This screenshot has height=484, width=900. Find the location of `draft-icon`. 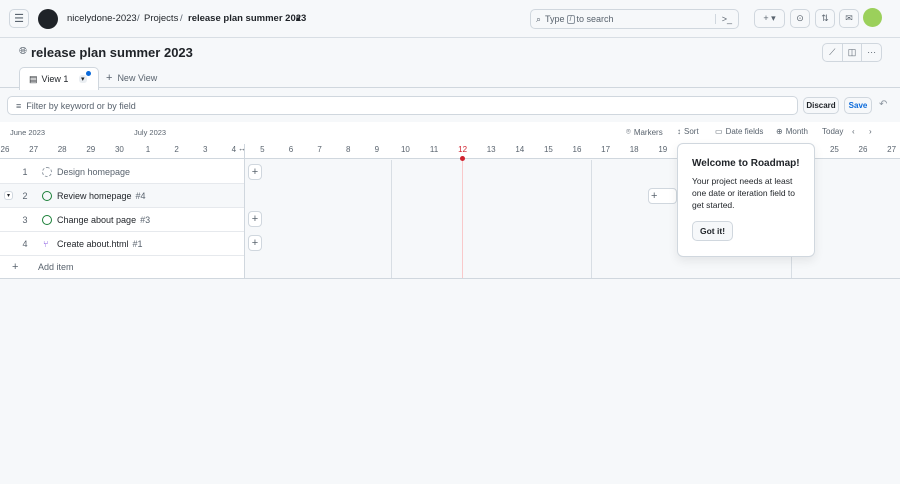

draft-icon is located at coordinates (47, 171).